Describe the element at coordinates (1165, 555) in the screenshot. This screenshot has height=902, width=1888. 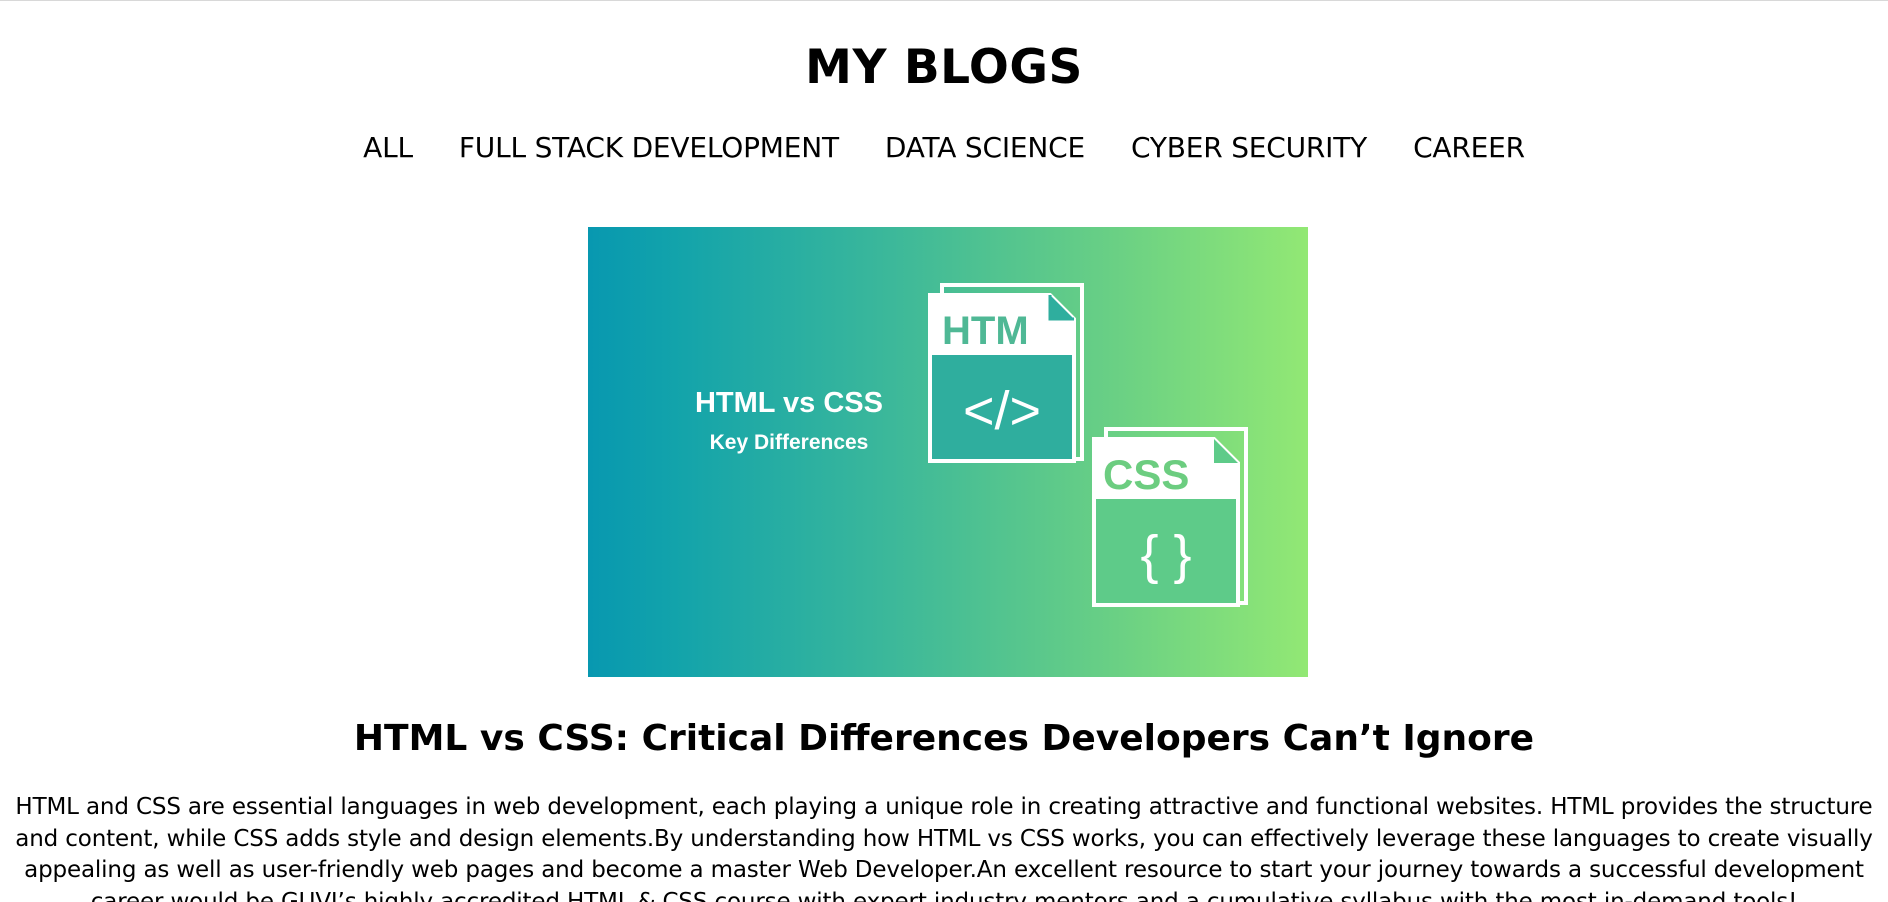
I see `css-file-symbol: { }` at that location.